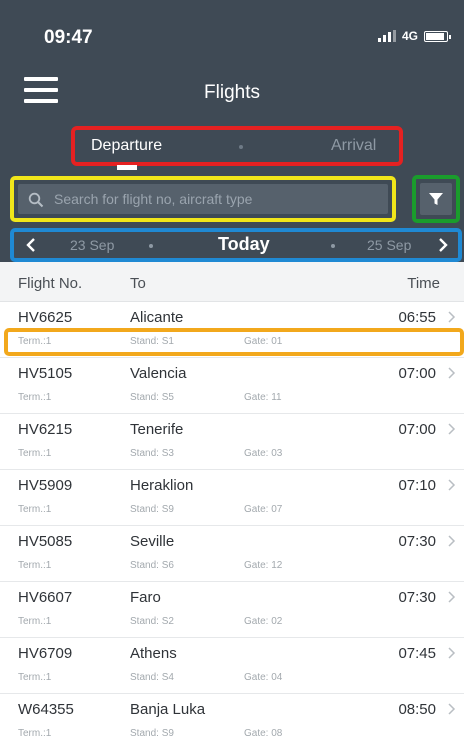 This screenshot has height=742, width=464. What do you see at coordinates (263, 565) in the screenshot?
I see `gate-info: Gate: 12` at bounding box center [263, 565].